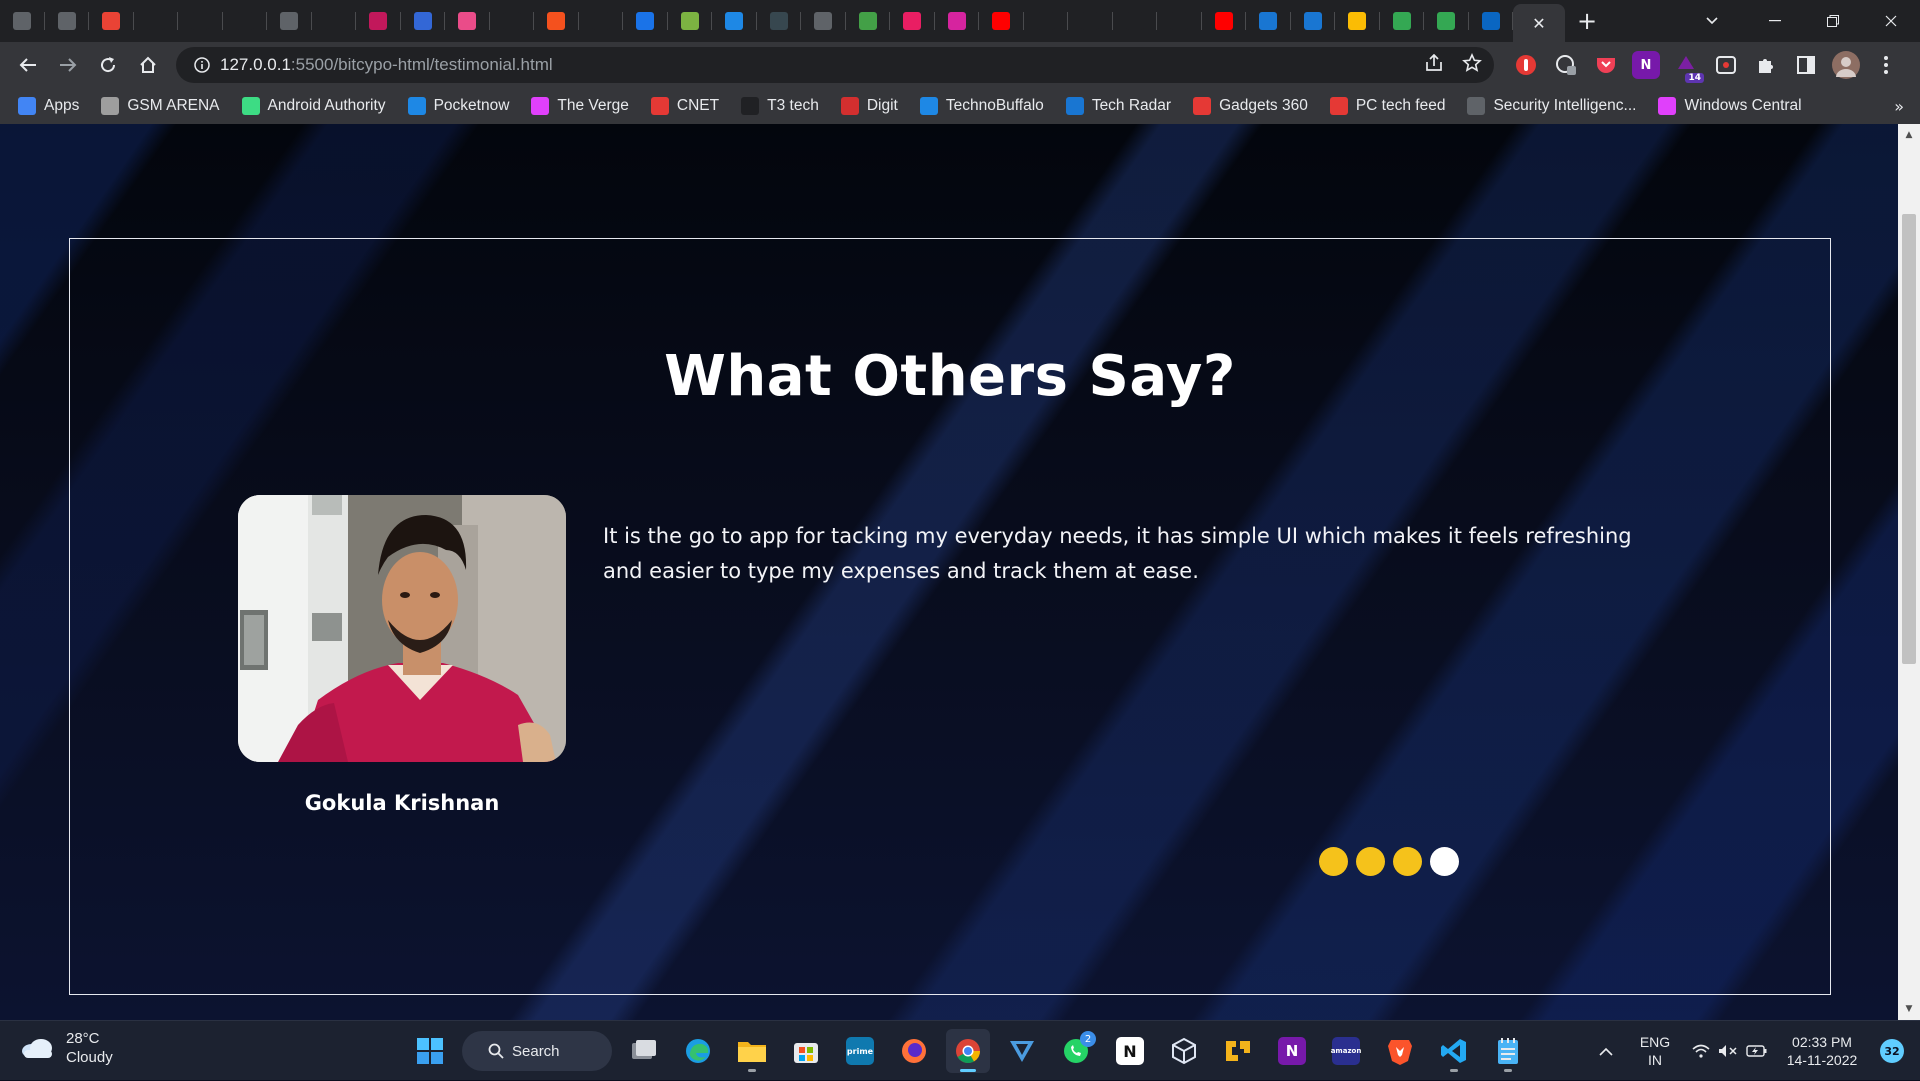  What do you see at coordinates (1238, 1051) in the screenshot?
I see `network-tool-icon` at bounding box center [1238, 1051].